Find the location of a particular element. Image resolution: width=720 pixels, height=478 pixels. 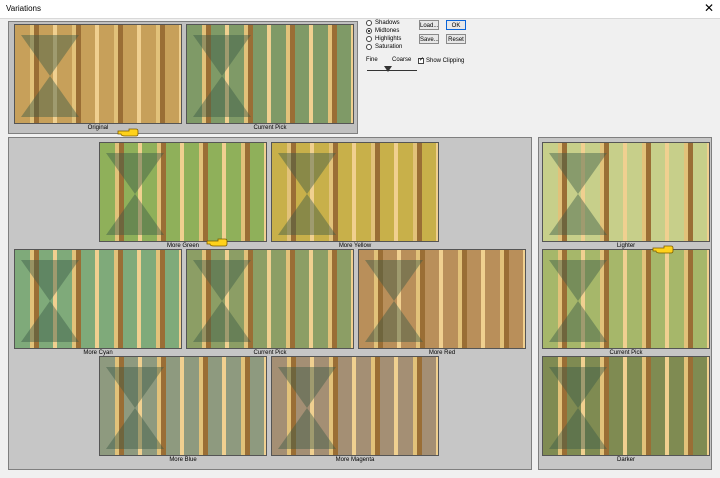

variation-caption: More Magenta is located at coordinates (355, 460).